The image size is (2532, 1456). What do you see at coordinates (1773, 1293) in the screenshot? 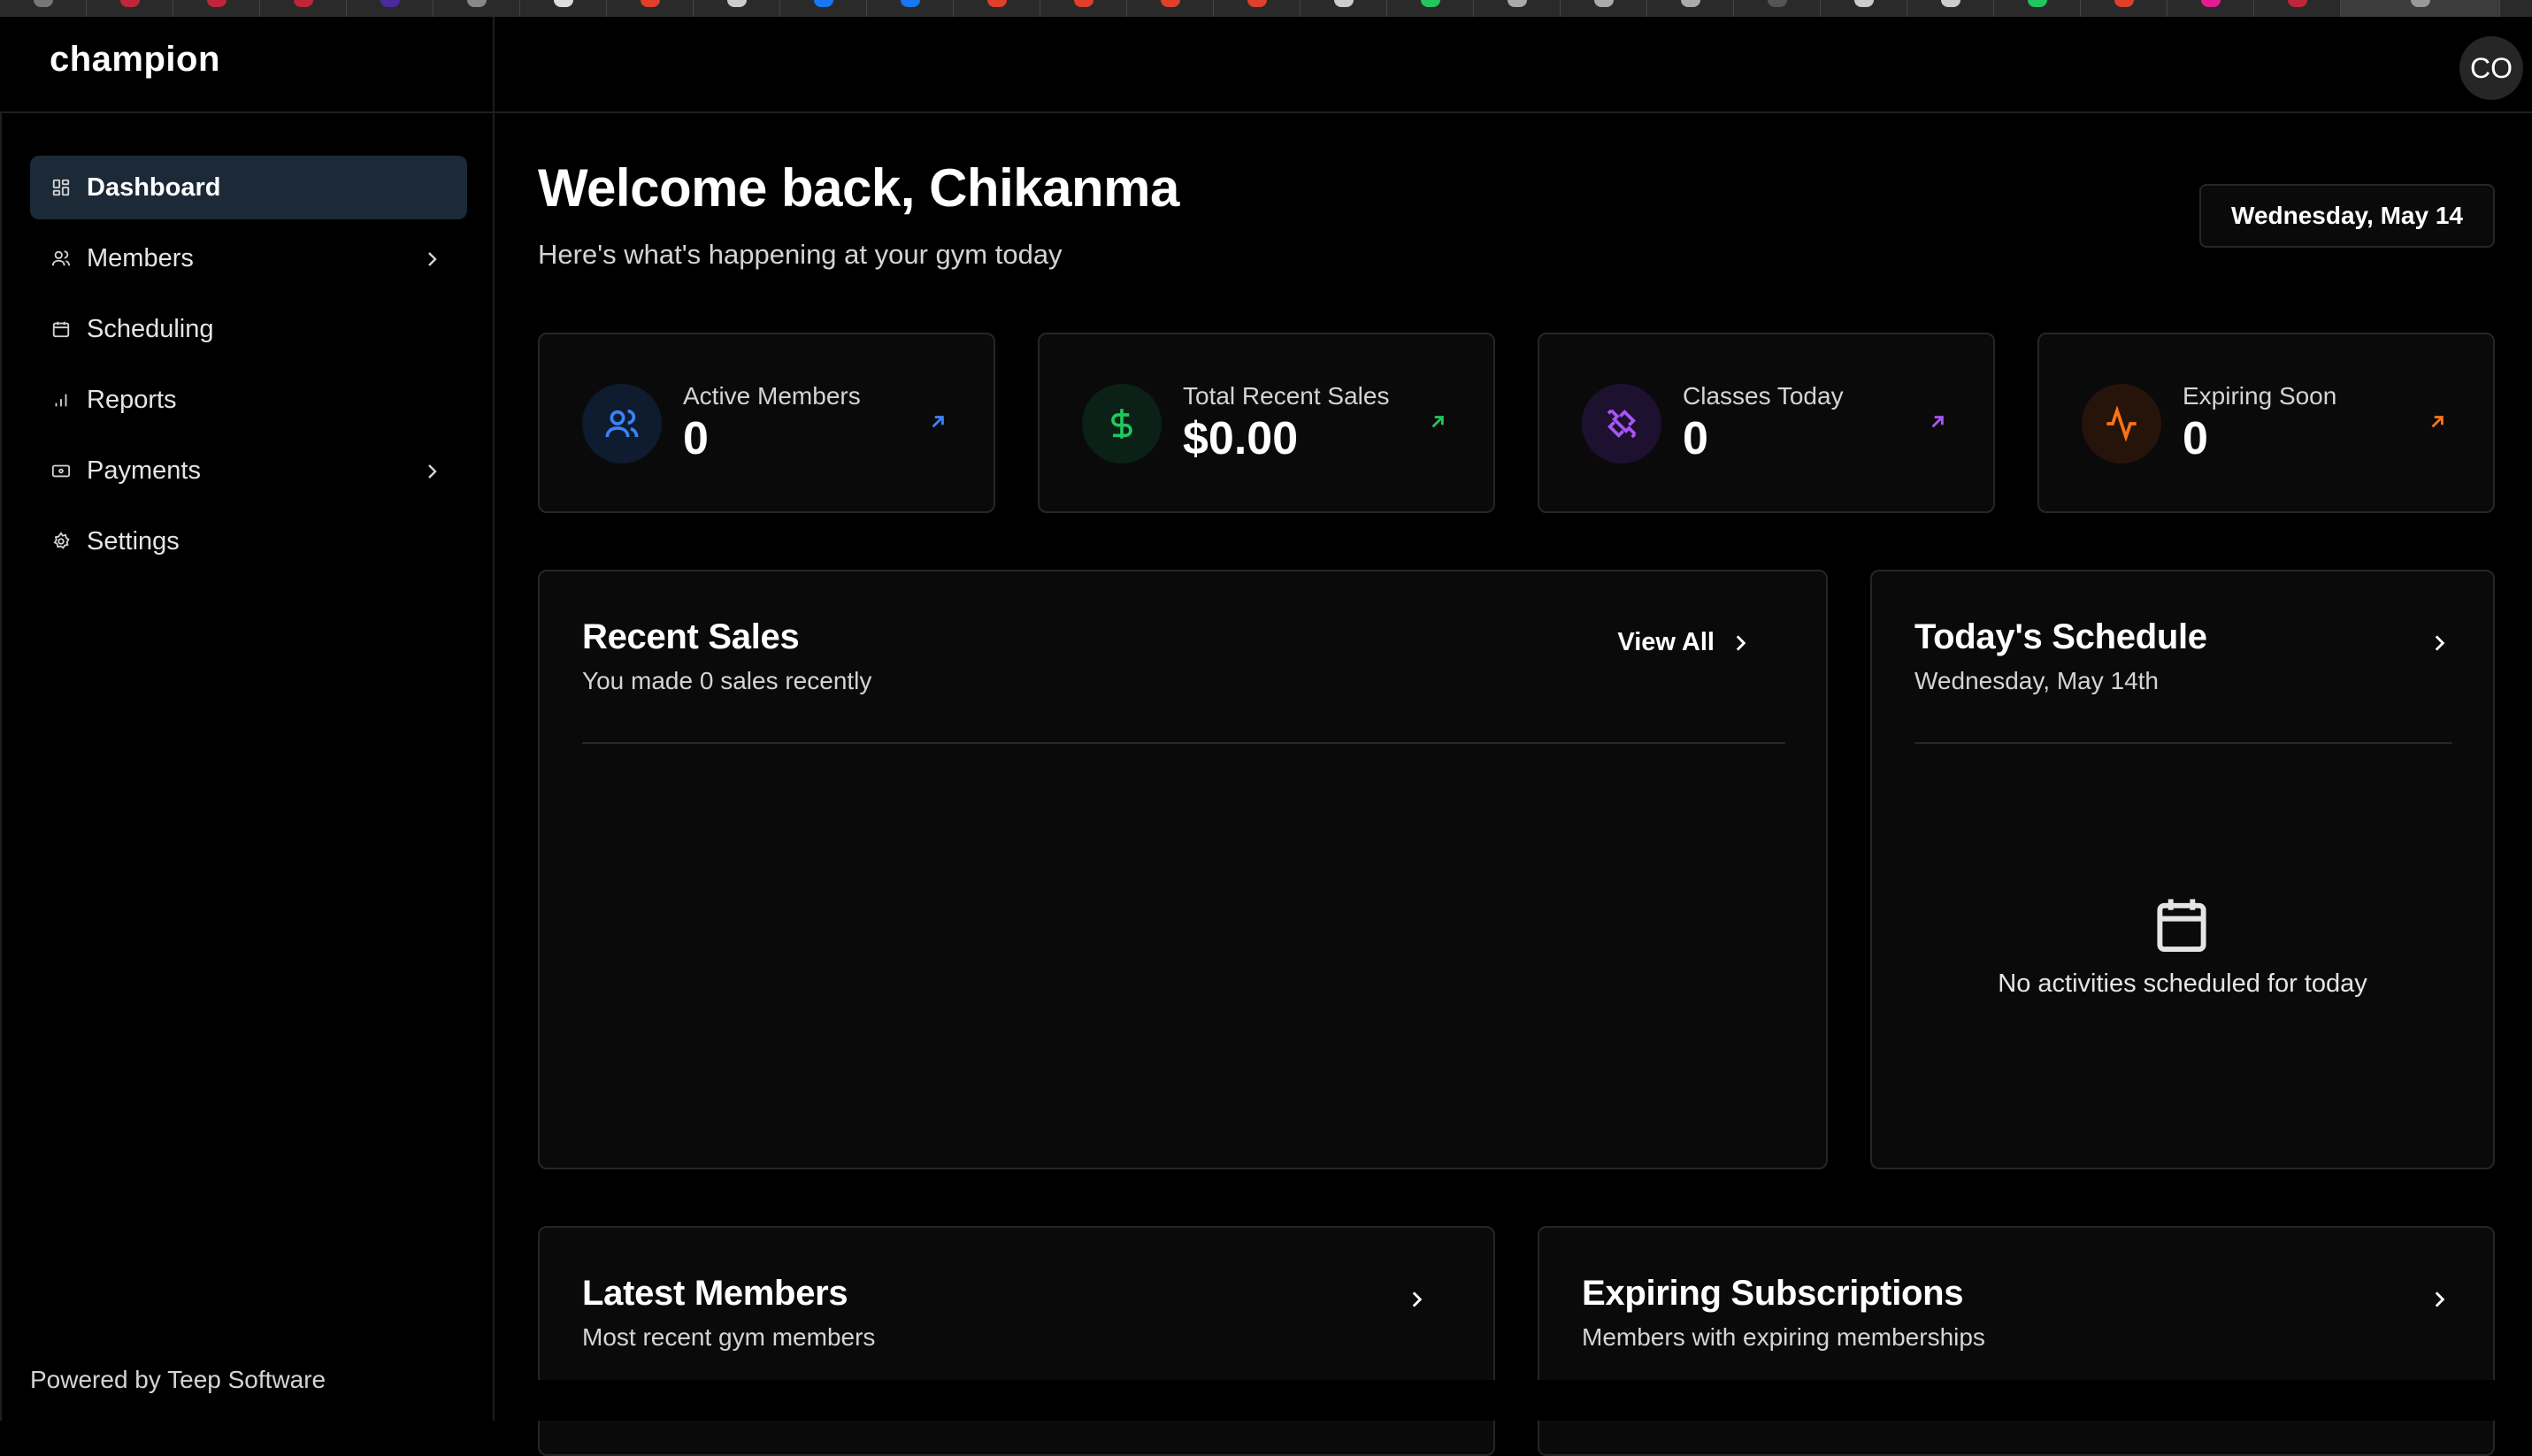
I see `panel-title: Expiring Subscriptions` at bounding box center [1773, 1293].